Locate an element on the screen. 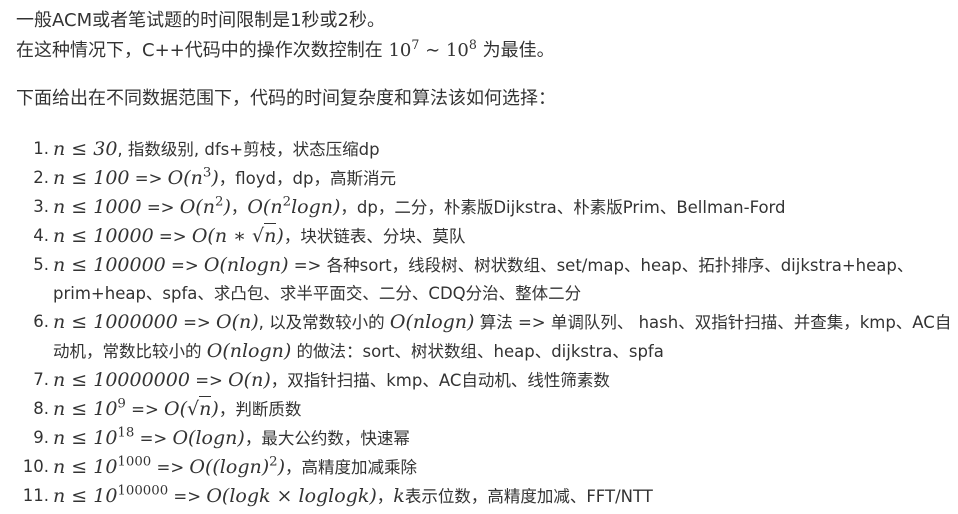  list-item-text: ，dp，二分，朴素版Dijkstra、朴素版Prim、Bellman-Ford is located at coordinates (563, 207).